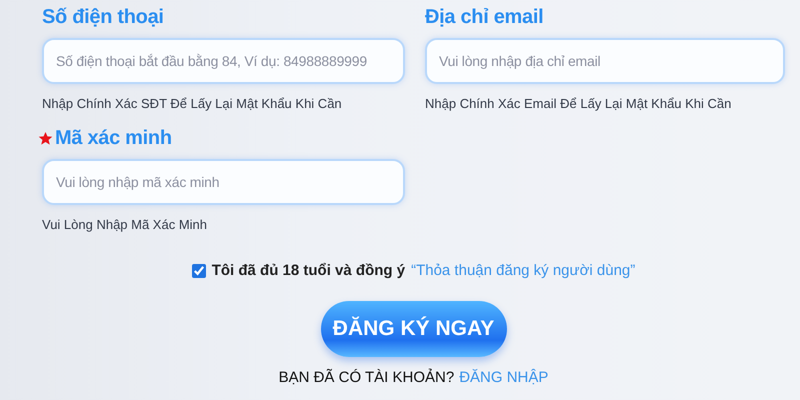  Describe the element at coordinates (192, 103) in the screenshot. I see `field-hint: Nhập Chính Xác SĐT Để Lấy Lại Mật Khẩu Khi Cần` at that location.